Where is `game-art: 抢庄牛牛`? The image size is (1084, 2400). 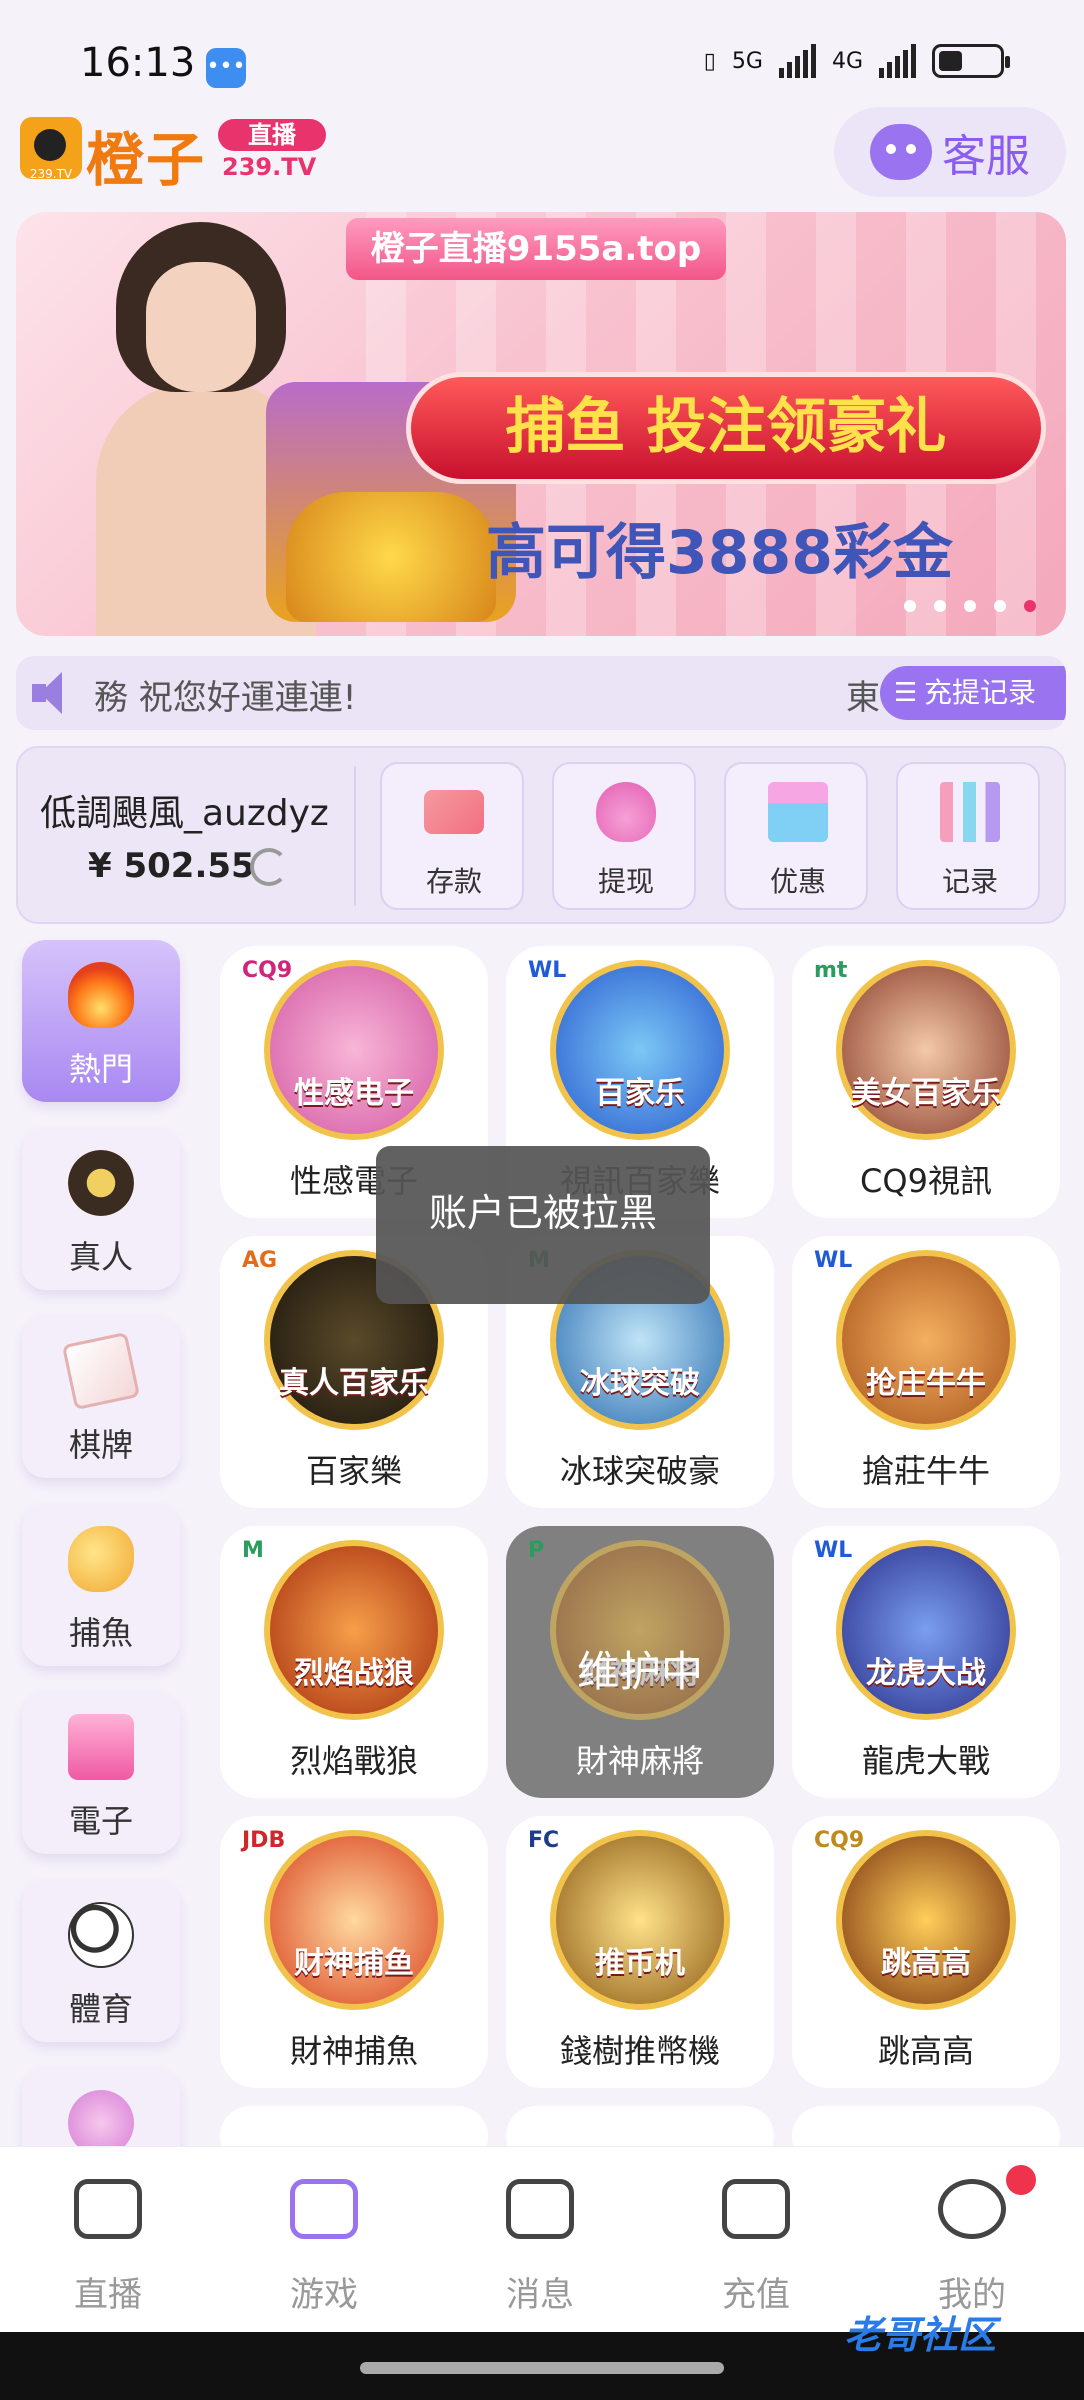 game-art: 抢庄牛牛 is located at coordinates (926, 1340).